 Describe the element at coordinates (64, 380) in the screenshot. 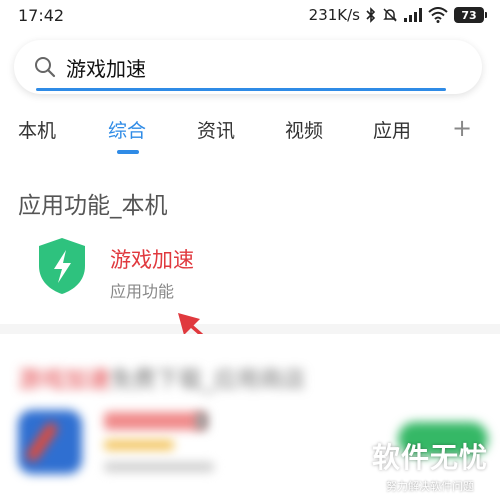

I see `blurred-title-red: 游戏加速` at that location.